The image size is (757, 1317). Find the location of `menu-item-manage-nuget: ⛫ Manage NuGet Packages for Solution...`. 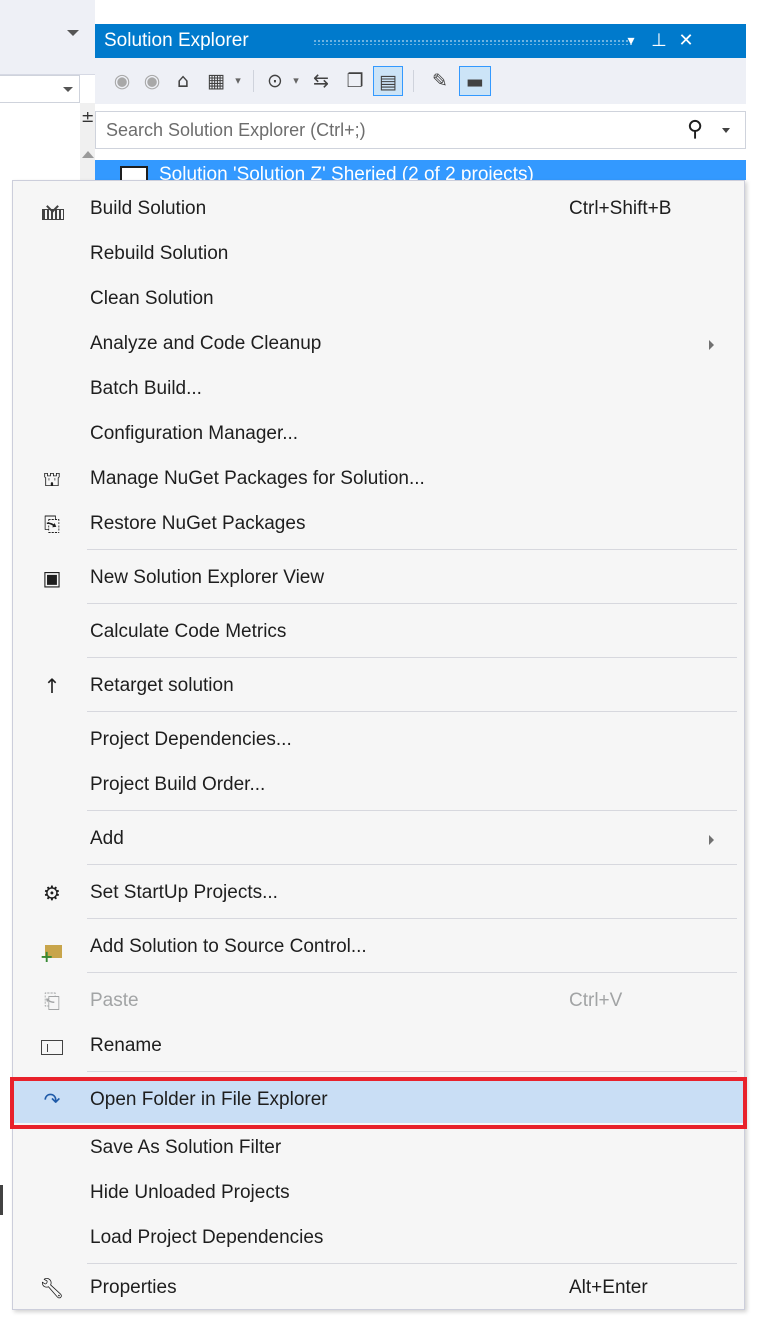

menu-item-manage-nuget: ⛫ Manage NuGet Packages for Solution... is located at coordinates (378, 479).